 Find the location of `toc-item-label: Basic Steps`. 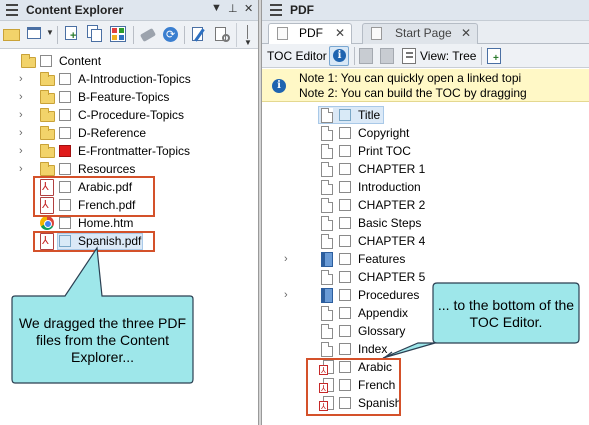

toc-item-label: Basic Steps is located at coordinates (390, 223).